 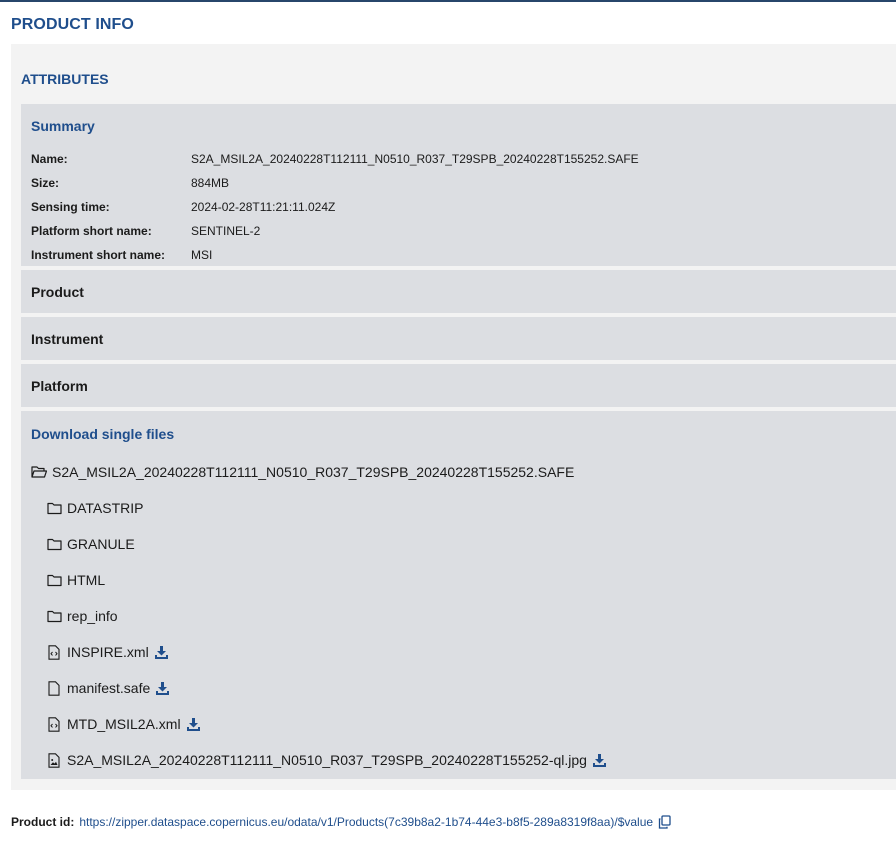 What do you see at coordinates (49, 159) in the screenshot?
I see `summary-key-name: Name:` at bounding box center [49, 159].